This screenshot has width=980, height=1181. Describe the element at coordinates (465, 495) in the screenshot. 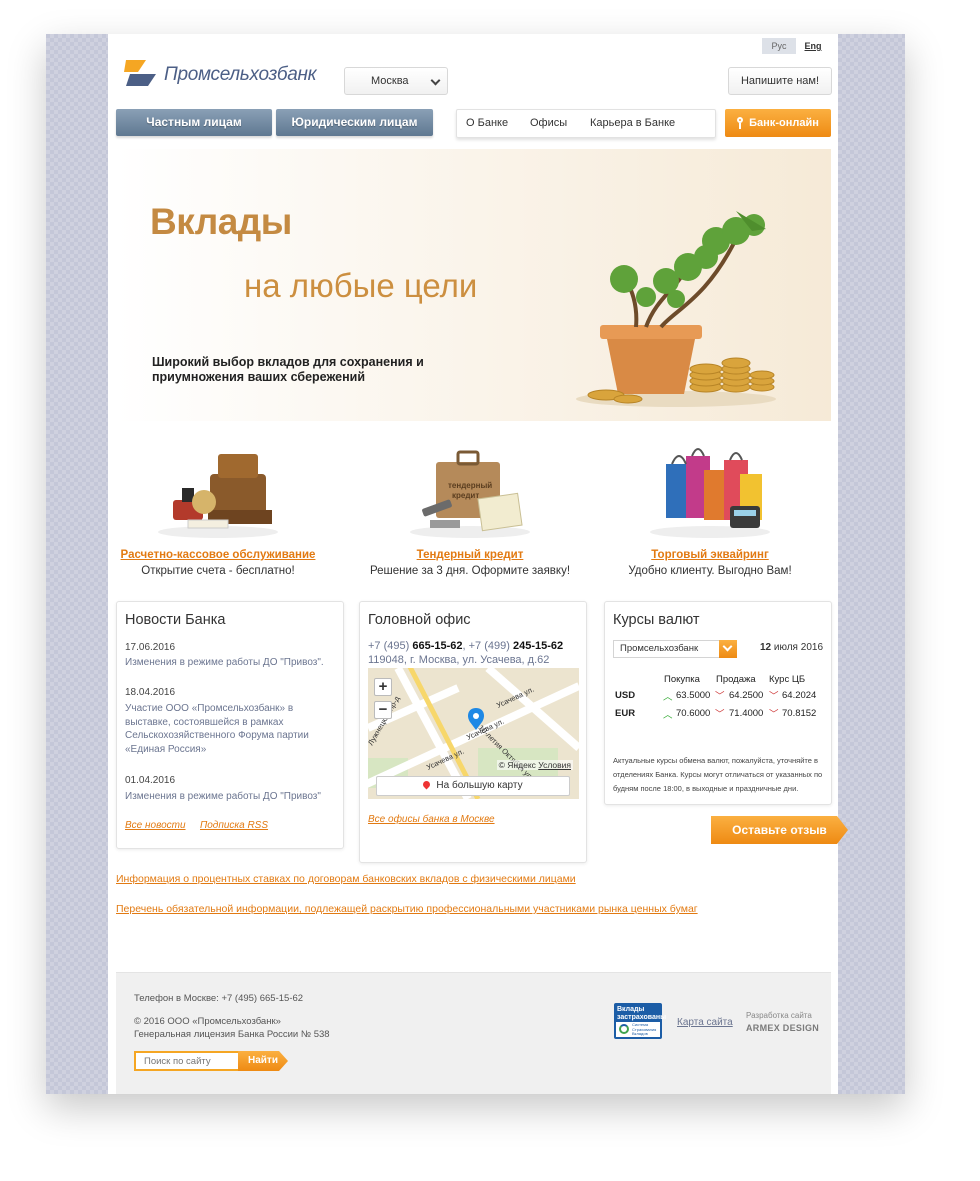

I see `svg-text: кредит` at that location.